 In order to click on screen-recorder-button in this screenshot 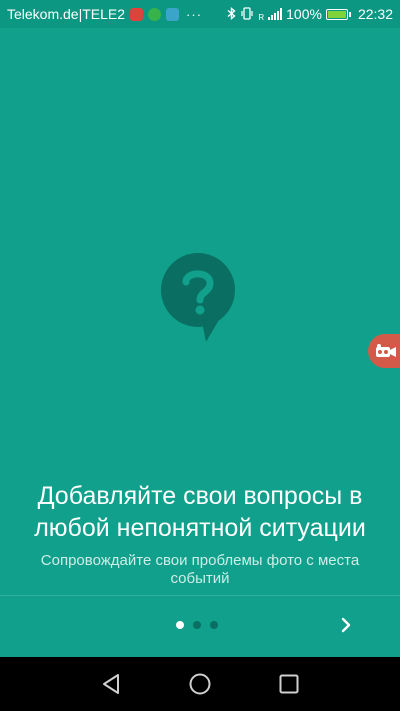, I will do `click(384, 351)`.